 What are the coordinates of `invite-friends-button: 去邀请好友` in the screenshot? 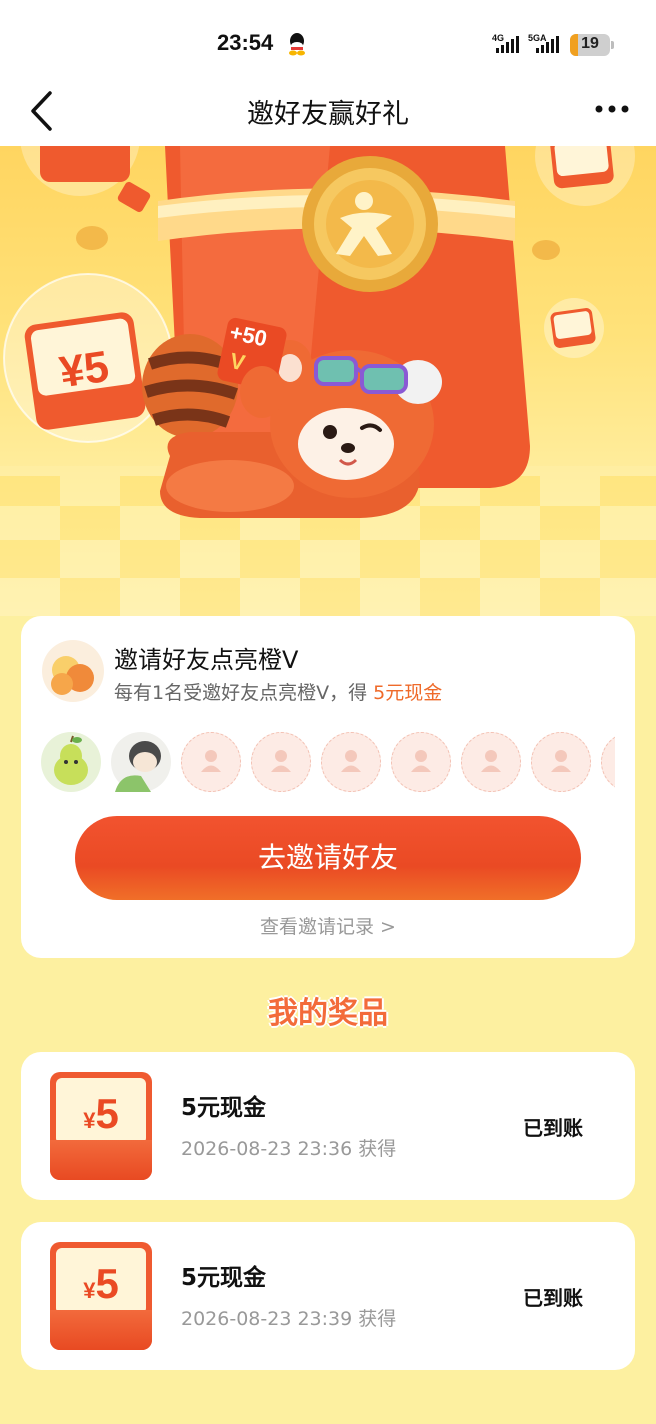 It's located at (328, 858).